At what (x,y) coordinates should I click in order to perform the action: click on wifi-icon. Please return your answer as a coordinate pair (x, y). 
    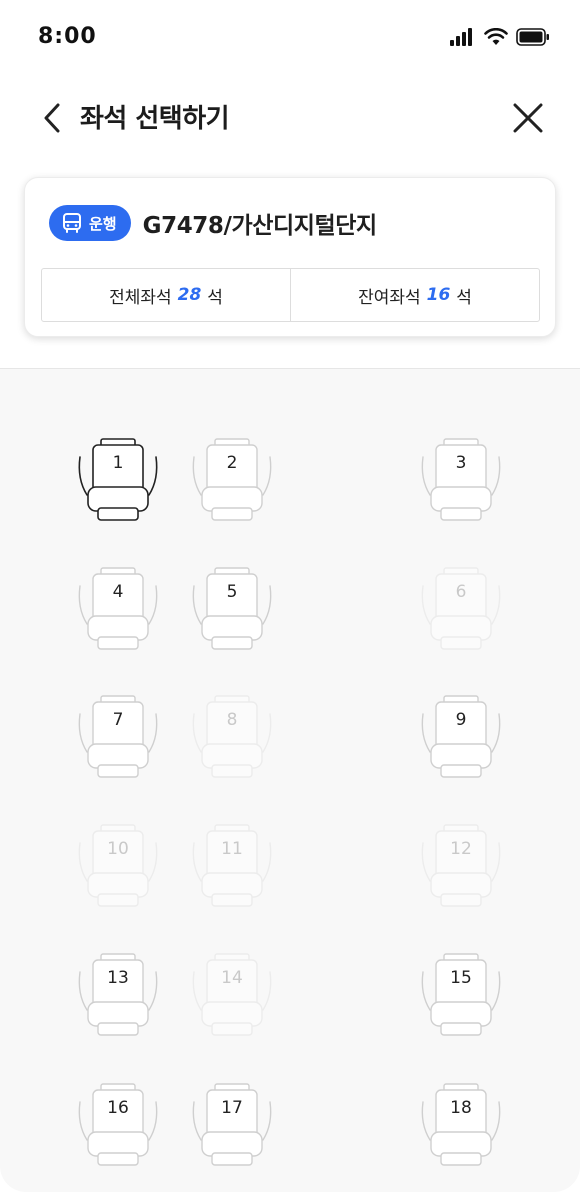
    Looking at the image, I should click on (496, 36).